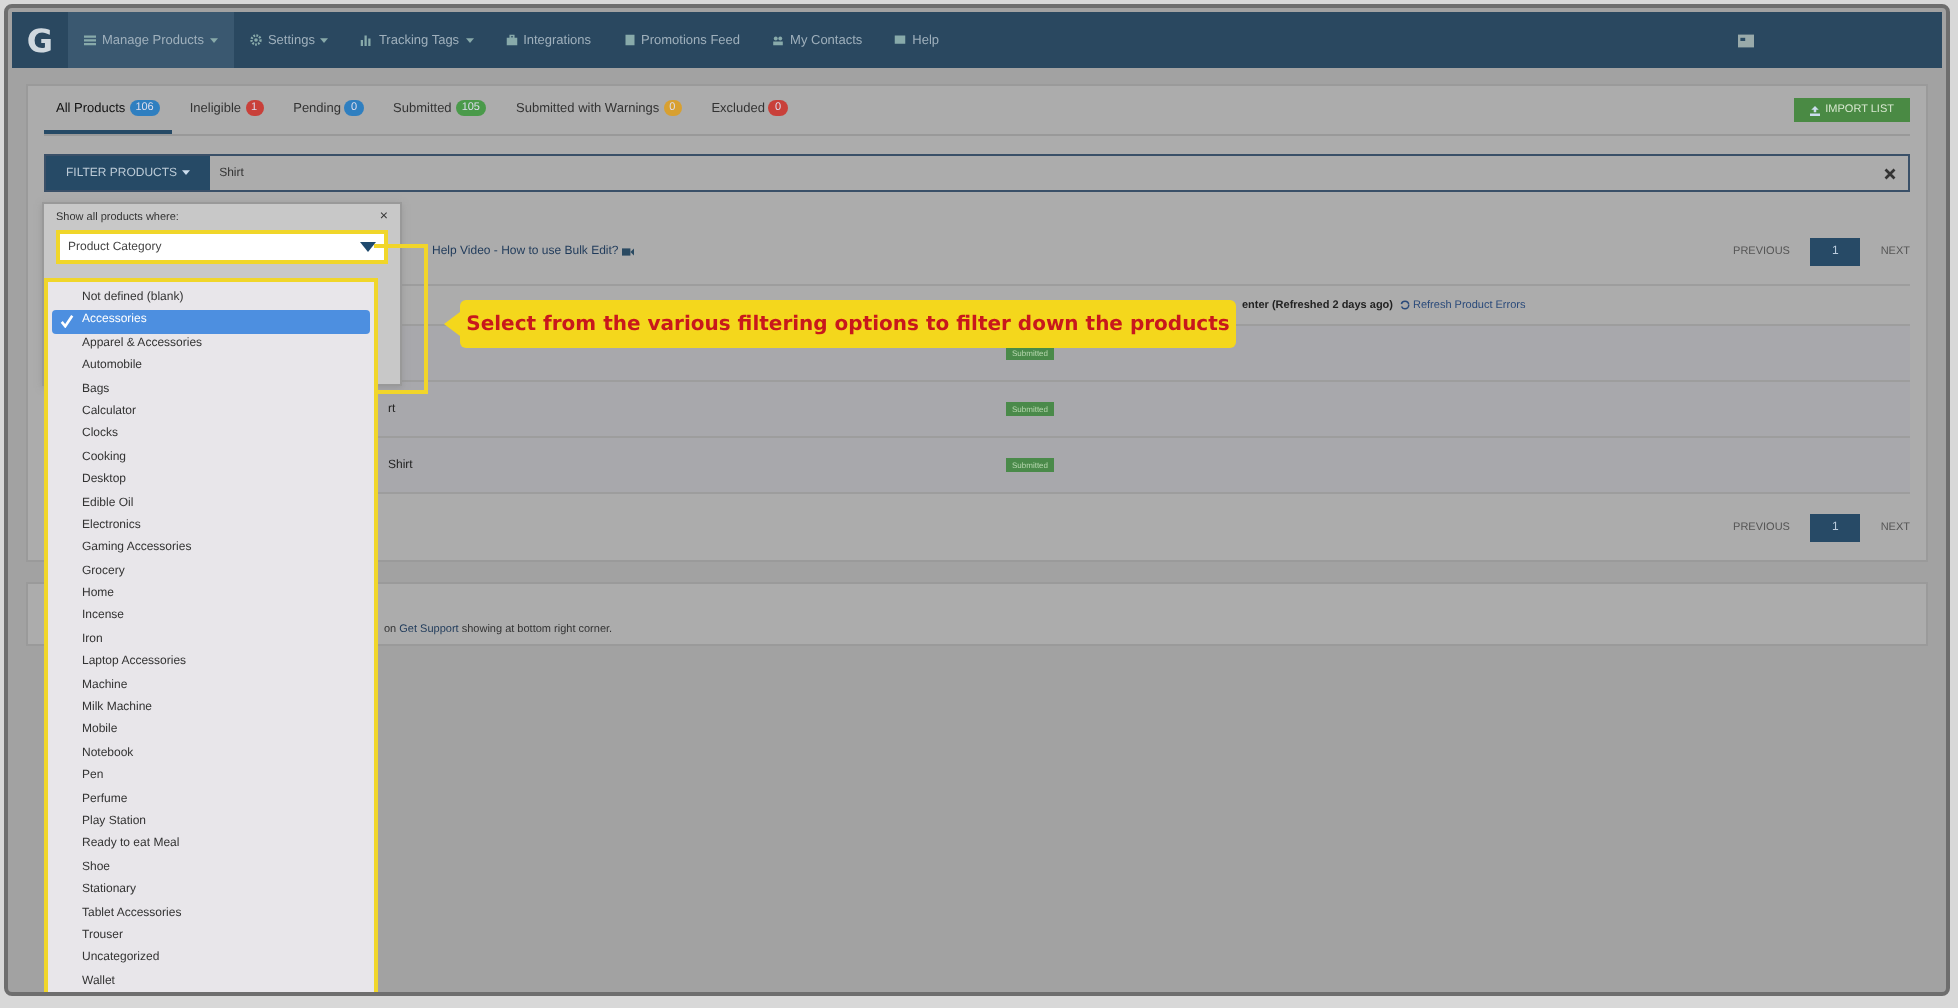 This screenshot has width=1958, height=1008. I want to click on users-icon, so click(778, 40).